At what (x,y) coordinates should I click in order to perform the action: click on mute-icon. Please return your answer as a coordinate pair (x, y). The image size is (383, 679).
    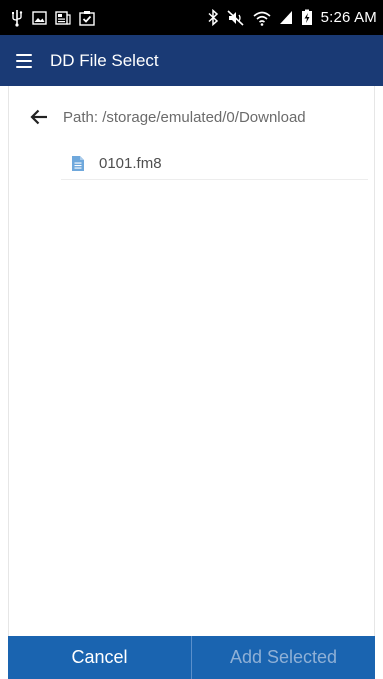
    Looking at the image, I should click on (236, 17).